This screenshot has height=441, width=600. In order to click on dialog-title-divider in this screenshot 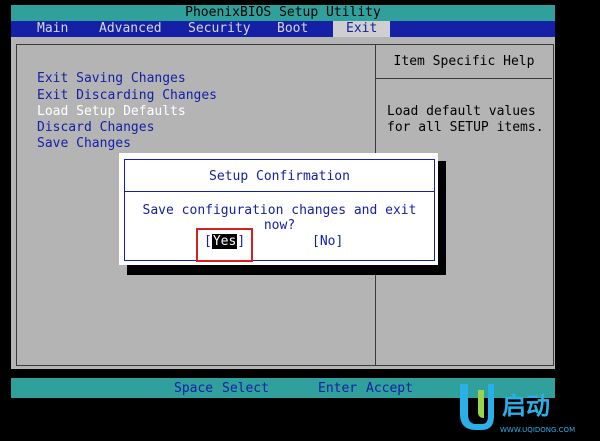, I will do `click(279, 191)`.